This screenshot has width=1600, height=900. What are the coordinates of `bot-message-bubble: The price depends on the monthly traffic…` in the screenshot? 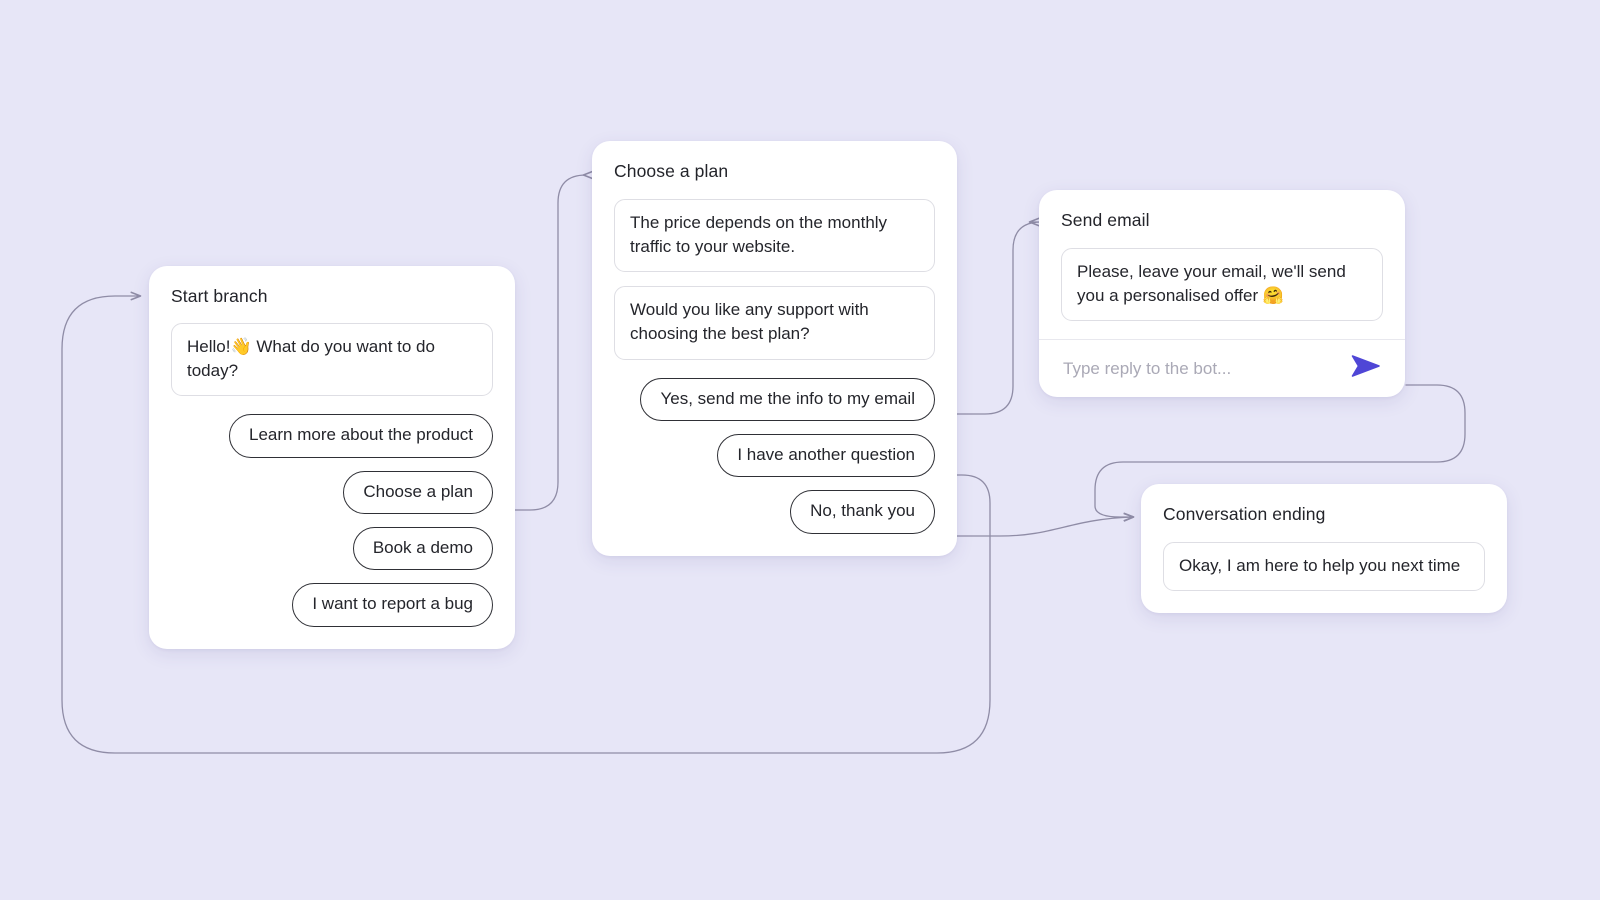 It's located at (774, 236).